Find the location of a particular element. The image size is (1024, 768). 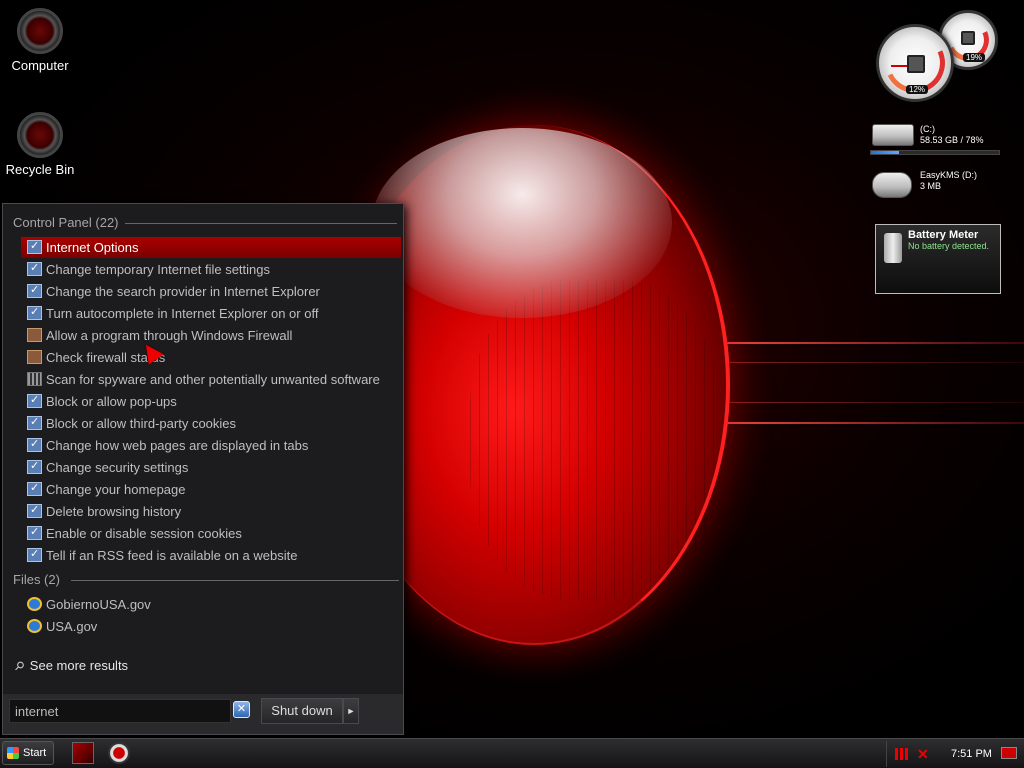

drive-gadget-c: (C:) 58.53 GB / 78% is located at coordinates (935, 141).